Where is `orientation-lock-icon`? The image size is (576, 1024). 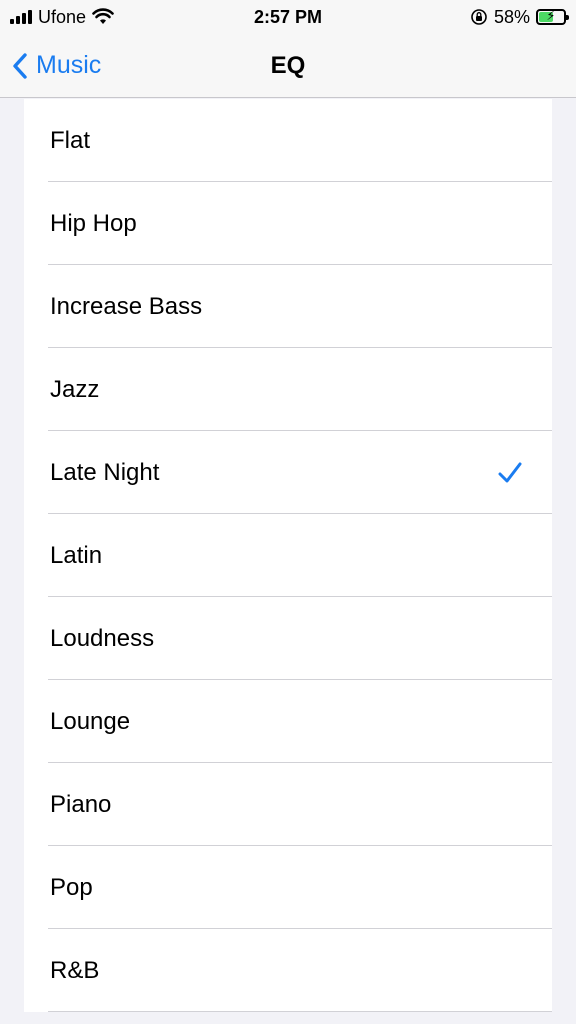
orientation-lock-icon is located at coordinates (479, 17).